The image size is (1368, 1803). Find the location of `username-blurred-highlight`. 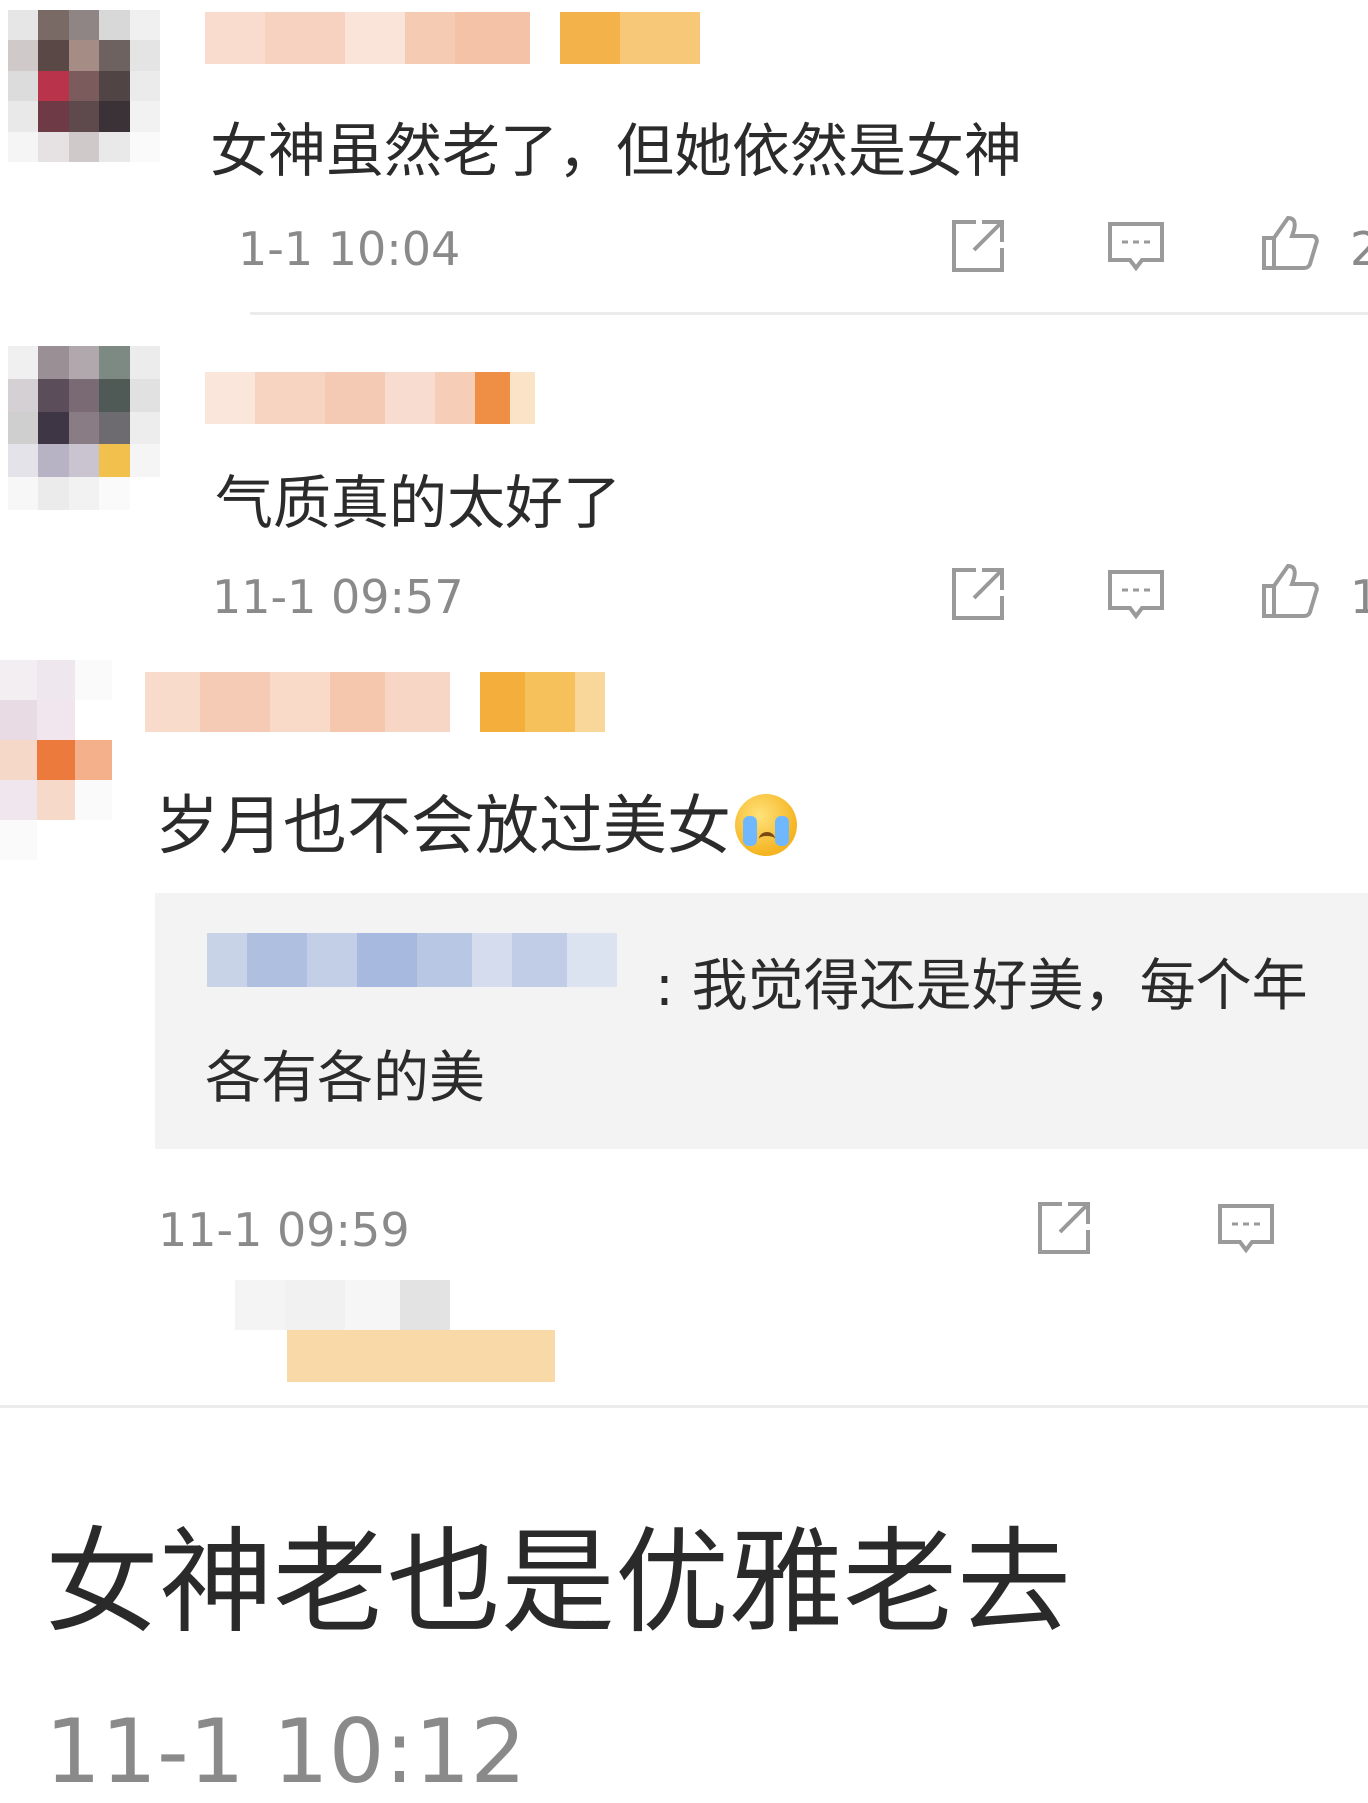

username-blurred-highlight is located at coordinates (421, 1356).